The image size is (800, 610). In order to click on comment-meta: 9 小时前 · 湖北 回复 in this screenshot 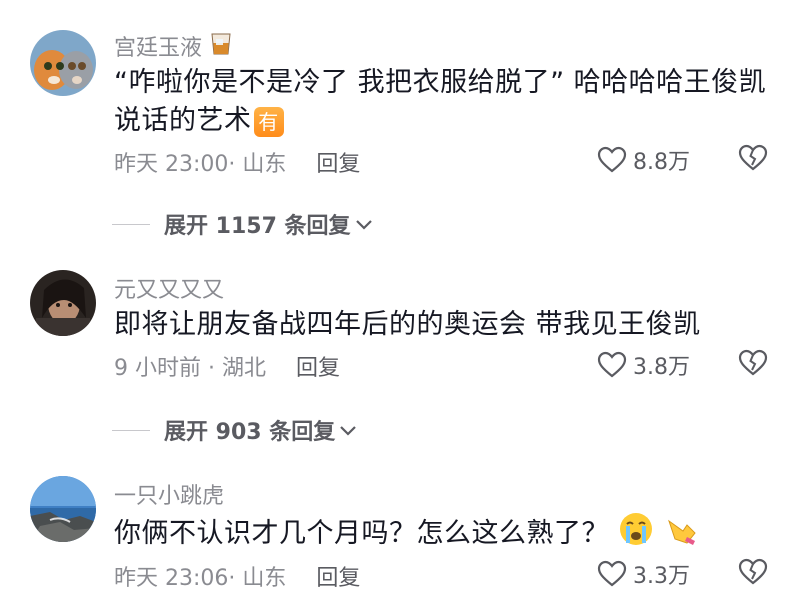, I will do `click(227, 366)`.